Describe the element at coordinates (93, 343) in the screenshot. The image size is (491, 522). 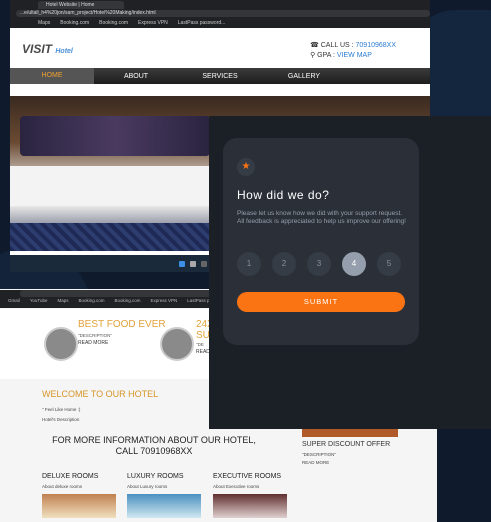
I see `read-more-link: READ MORE` at that location.